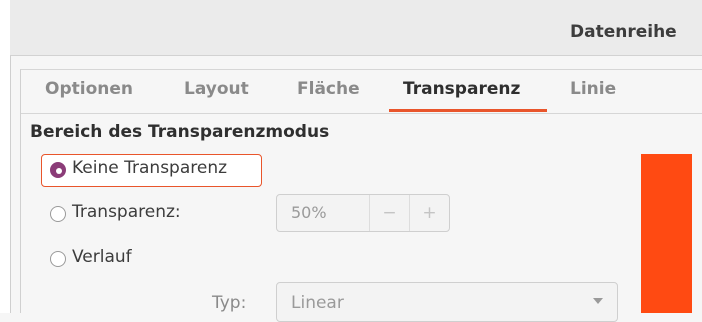 Image resolution: width=702 pixels, height=322 pixels. Describe the element at coordinates (58, 259) in the screenshot. I see `radio-gradient` at that location.